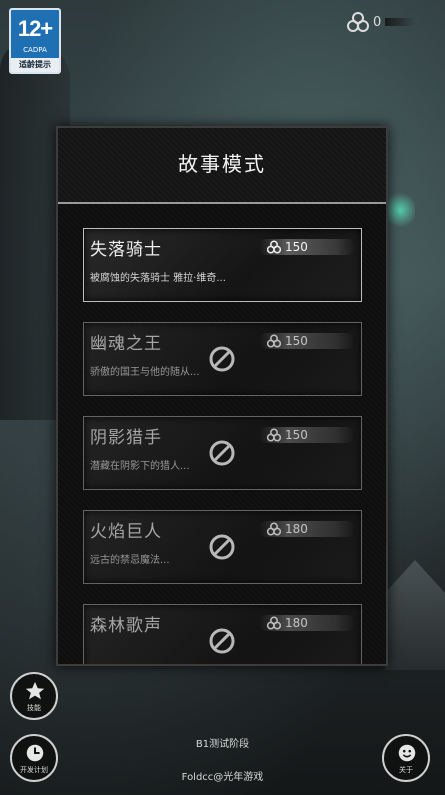 This screenshot has height=795, width=445. What do you see at coordinates (400, 22) in the screenshot?
I see `currency-bar` at bounding box center [400, 22].